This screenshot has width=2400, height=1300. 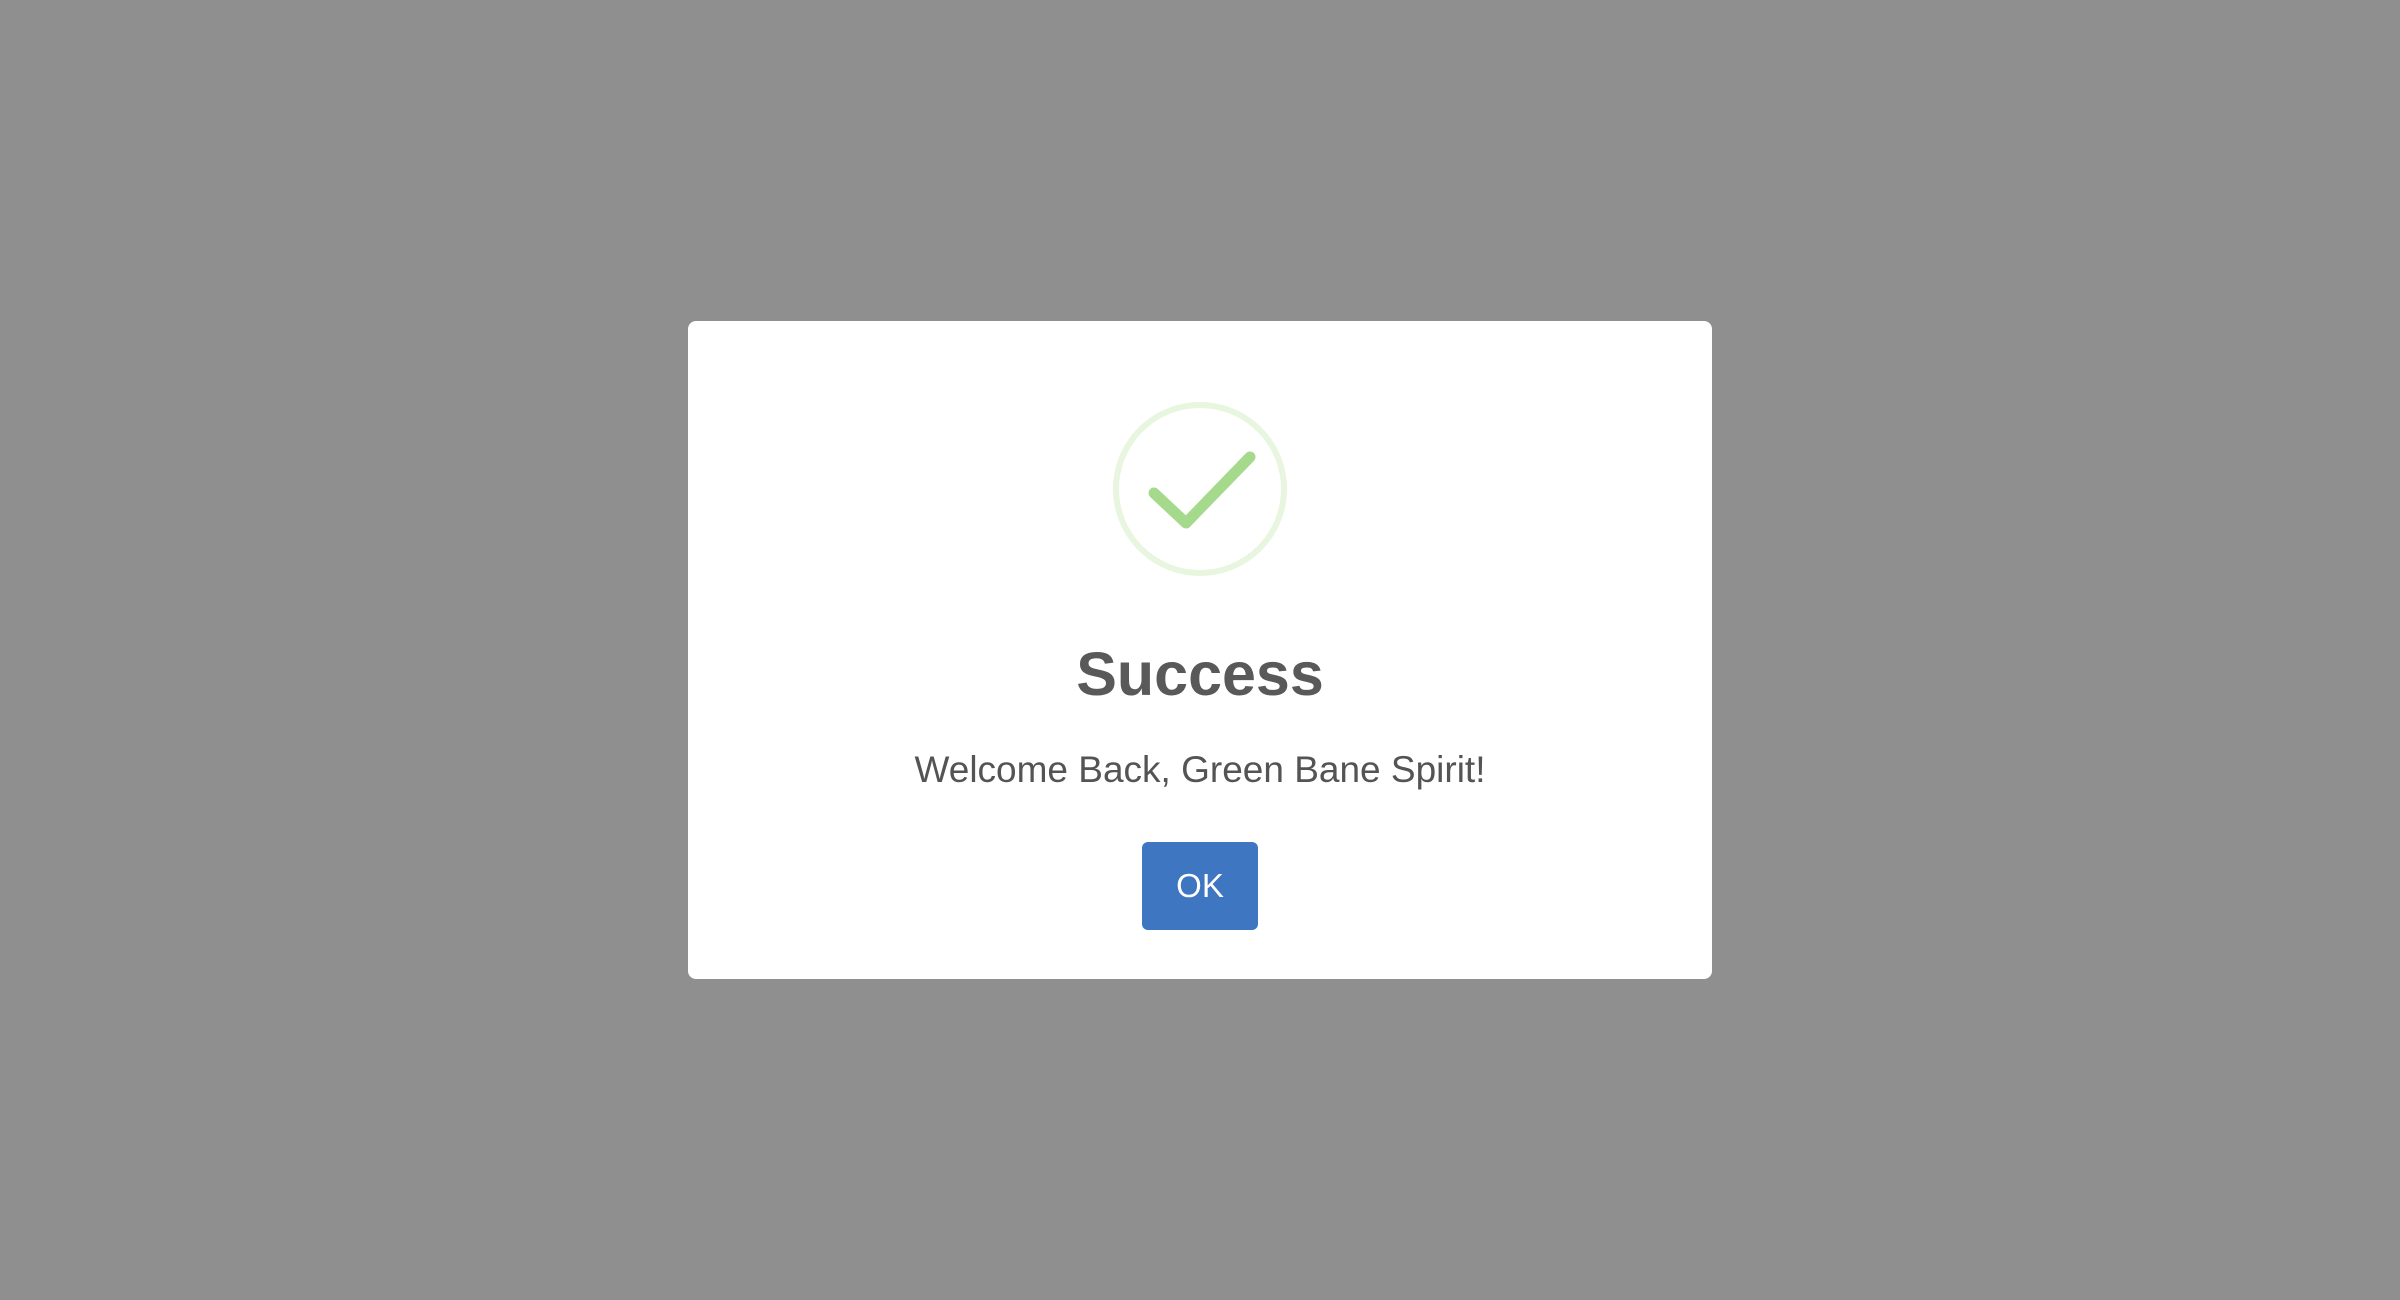 What do you see at coordinates (1200, 489) in the screenshot?
I see `success-check-icon` at bounding box center [1200, 489].